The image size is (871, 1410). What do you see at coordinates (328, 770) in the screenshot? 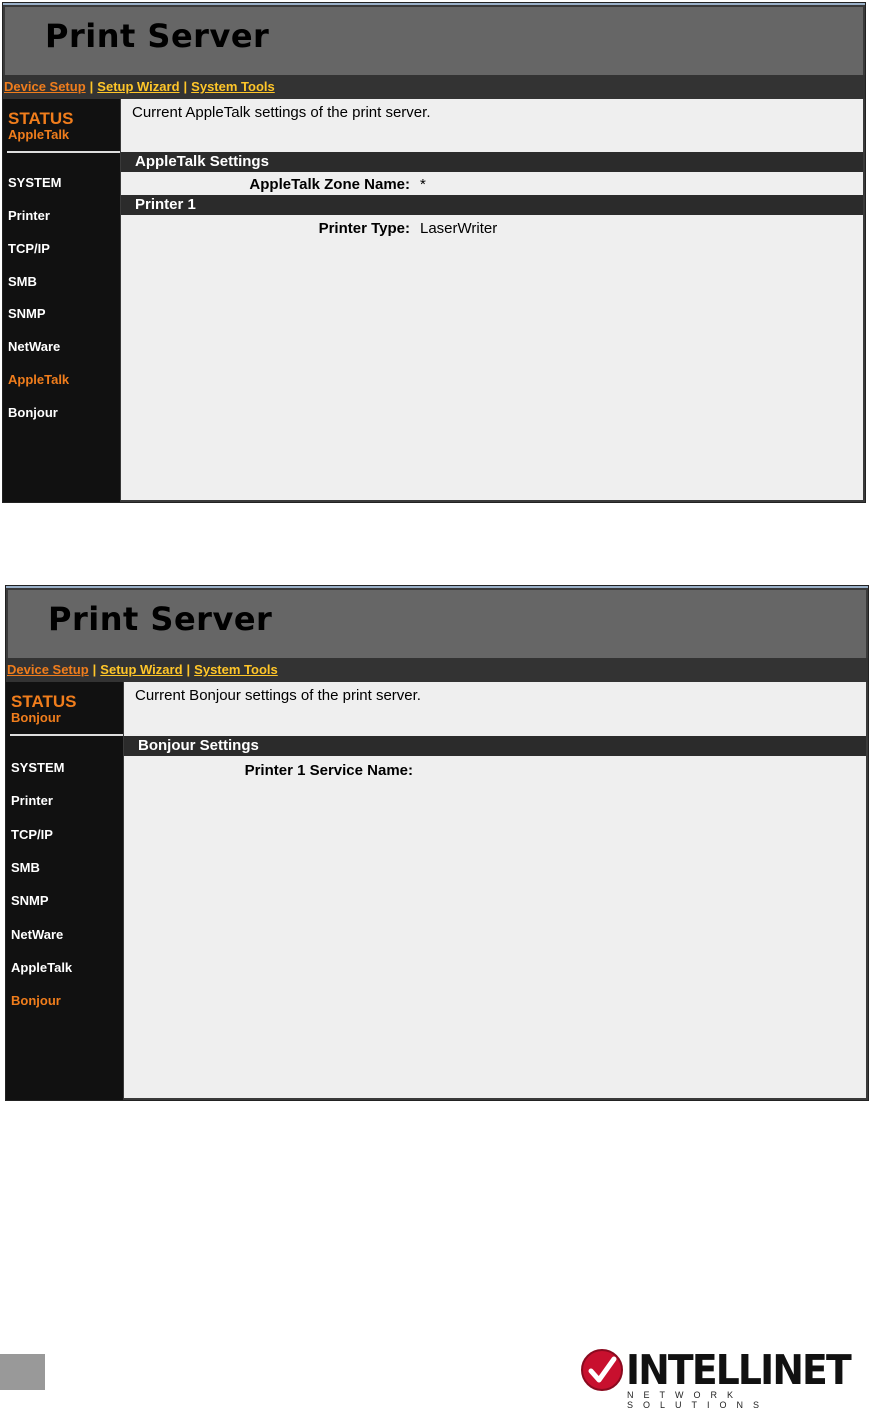
I see `service-name-label: Printer 1 Service Name:` at bounding box center [328, 770].